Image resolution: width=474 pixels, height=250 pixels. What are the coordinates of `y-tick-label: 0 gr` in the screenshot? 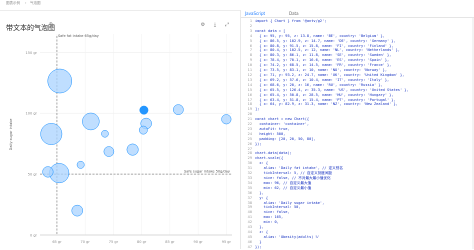 It's located at (34, 236).